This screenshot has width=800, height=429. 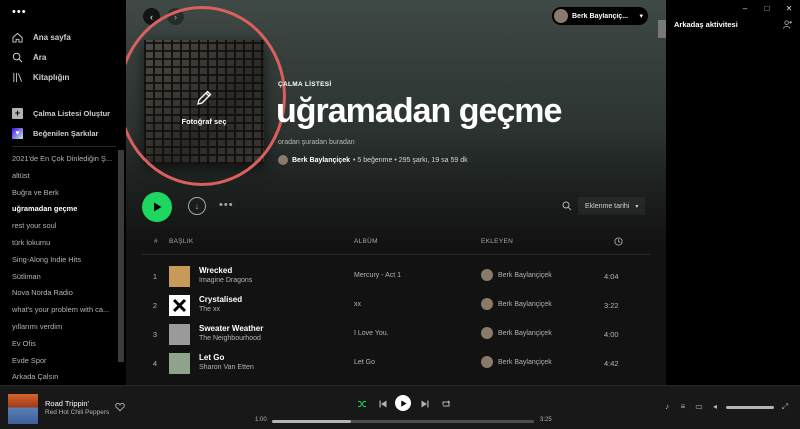 What do you see at coordinates (23, 409) in the screenshot?
I see `now-playing-cover` at bounding box center [23, 409].